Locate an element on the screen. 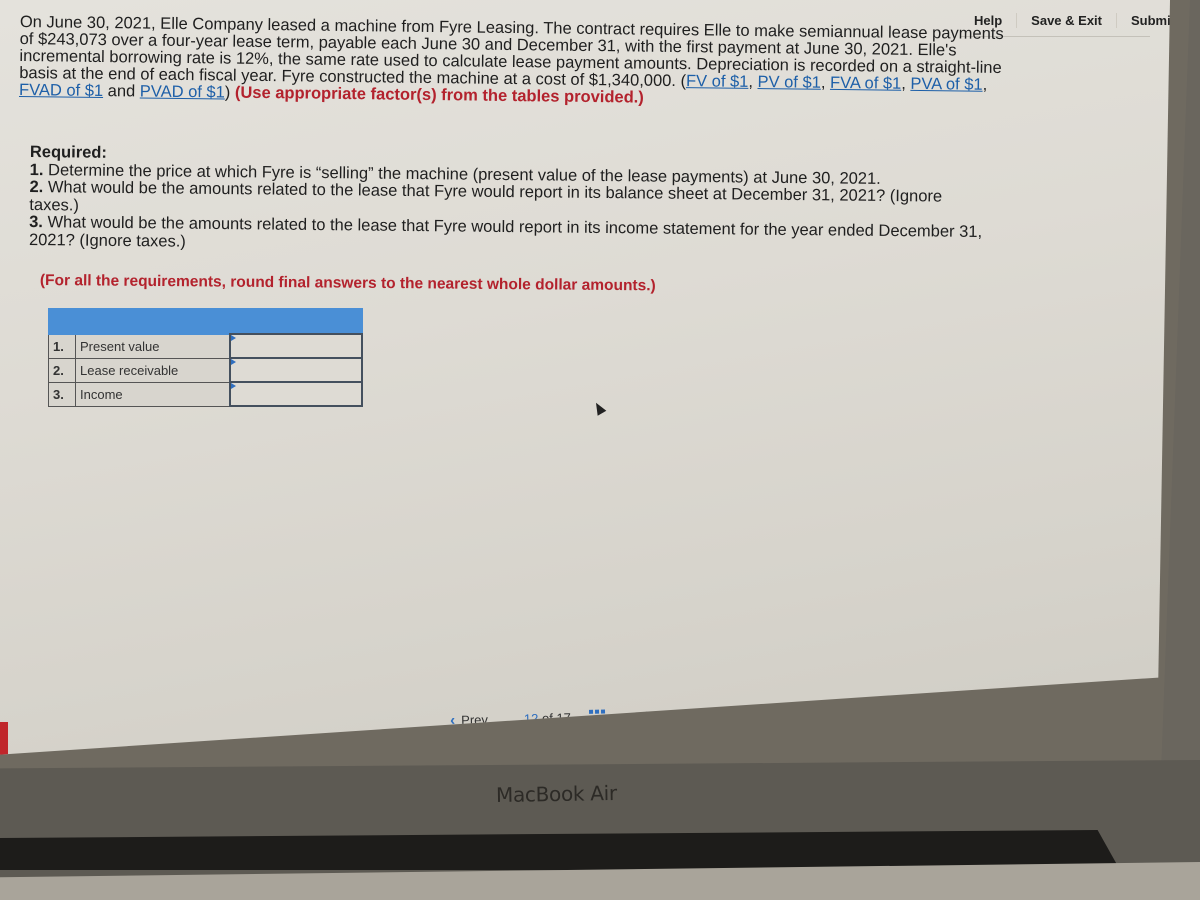  income-cell is located at coordinates (296, 394).